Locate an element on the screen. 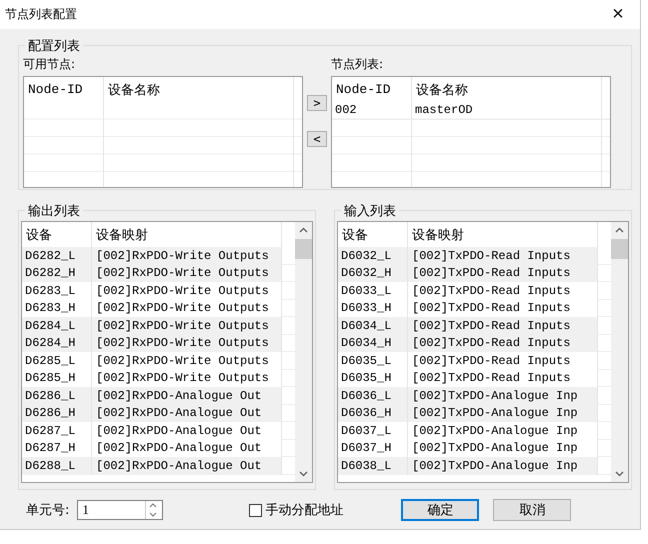 The height and width of the screenshot is (544, 648). available-nodes-list: Node-ID 设备名称 is located at coordinates (163, 132).